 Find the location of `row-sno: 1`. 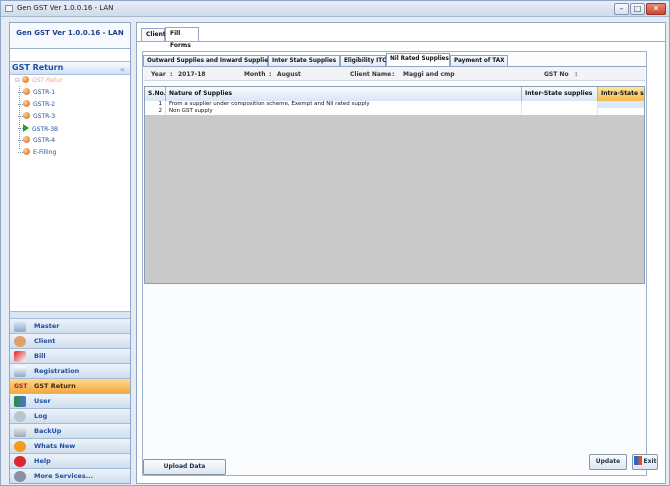

row-sno: 1 is located at coordinates (155, 104).